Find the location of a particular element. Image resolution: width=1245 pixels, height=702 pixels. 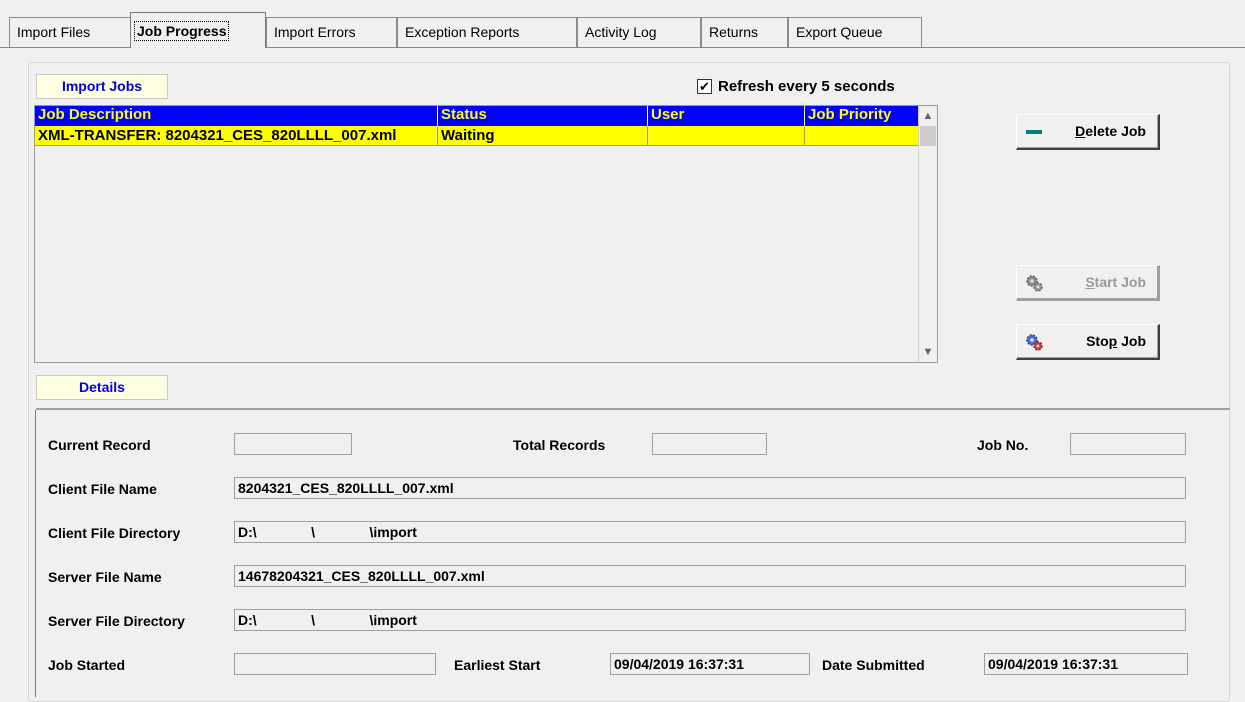

details-left-border is located at coordinates (35, 553).